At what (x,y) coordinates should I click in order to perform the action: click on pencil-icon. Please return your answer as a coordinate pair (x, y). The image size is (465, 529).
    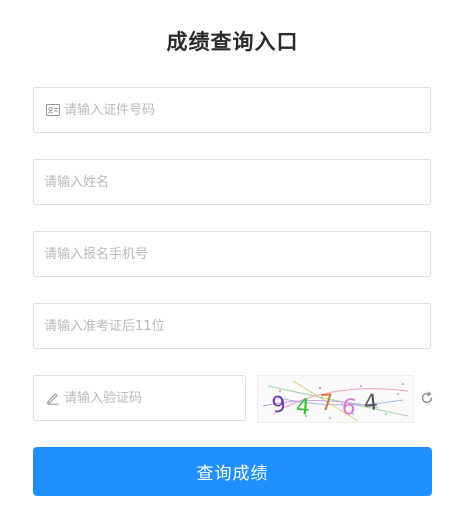
    Looking at the image, I should click on (53, 398).